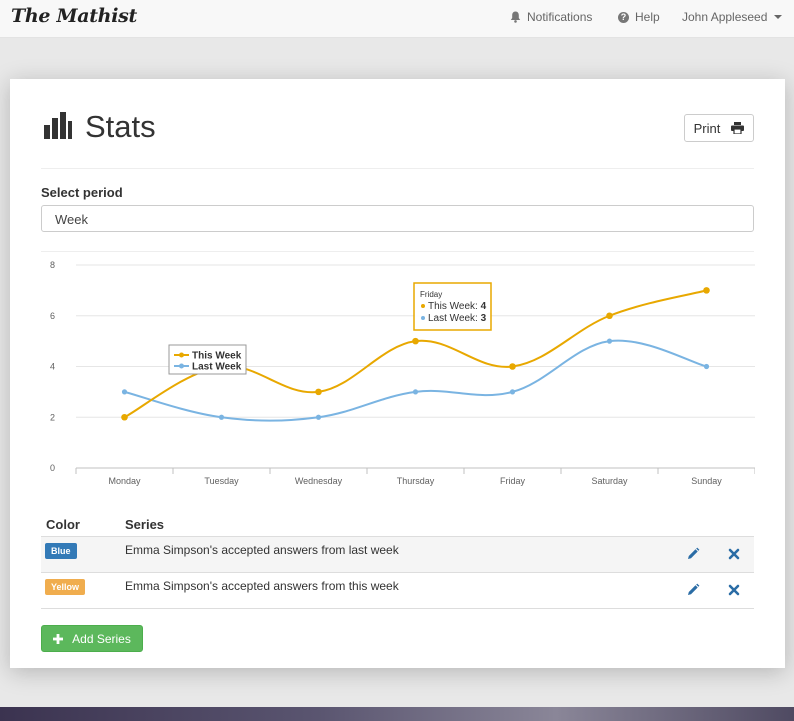  I want to click on nav-help-label: Help, so click(647, 17).